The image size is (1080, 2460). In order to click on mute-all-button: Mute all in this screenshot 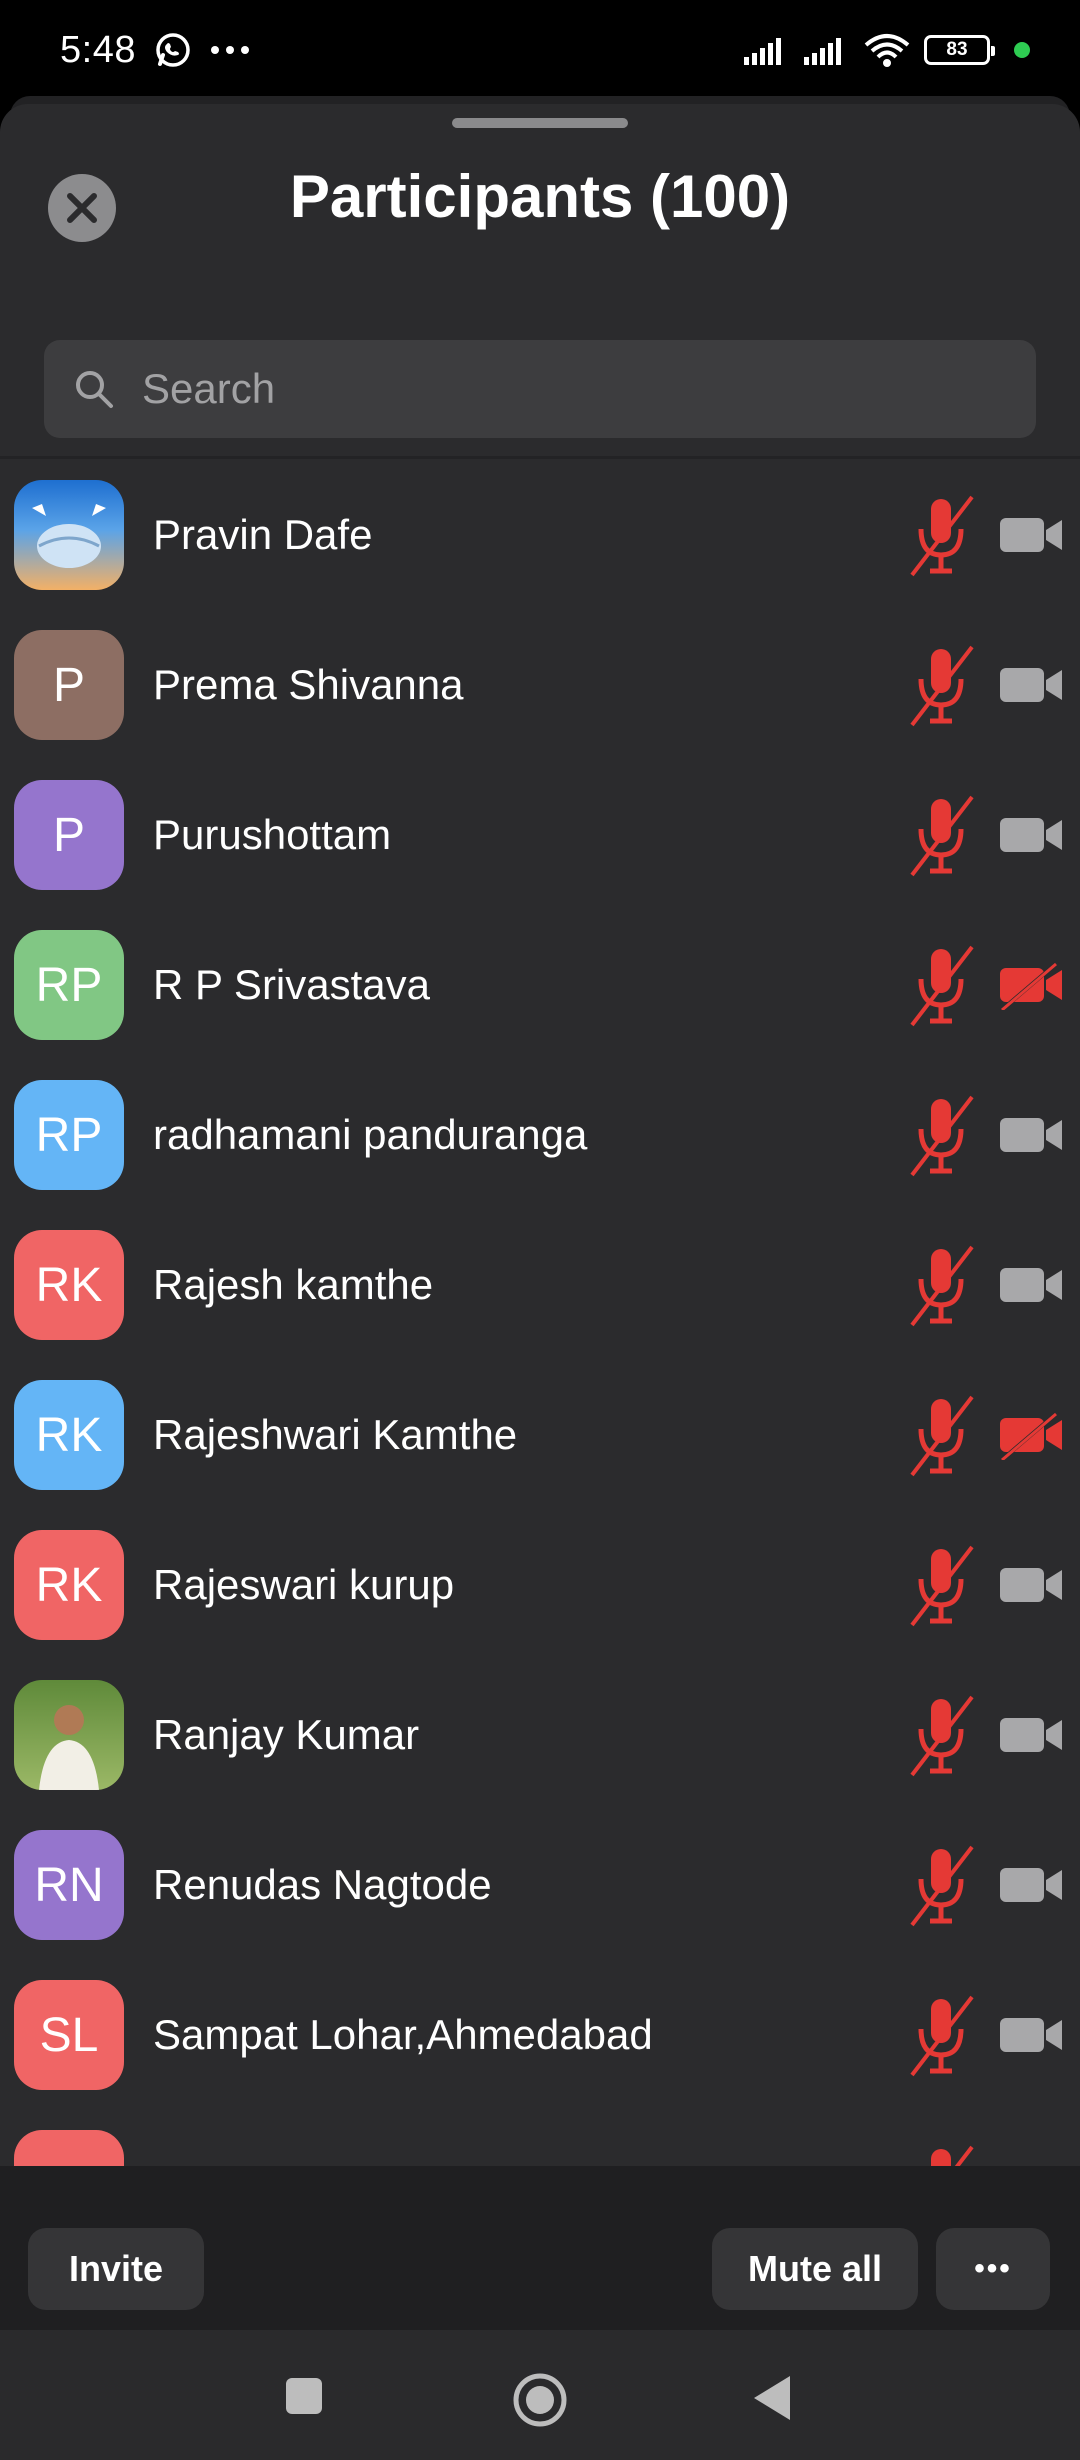, I will do `click(815, 2269)`.